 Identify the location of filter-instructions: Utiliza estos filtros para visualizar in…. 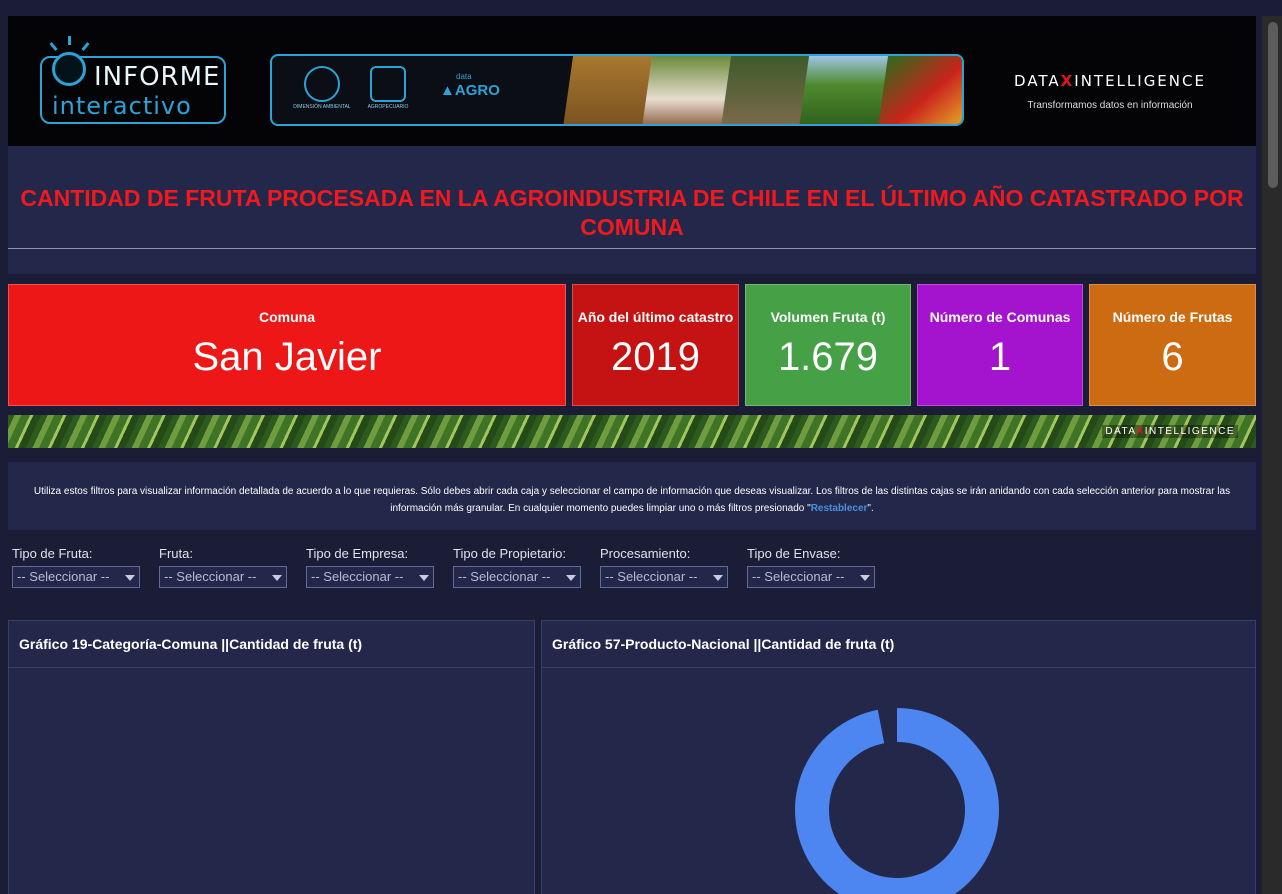
(632, 496).